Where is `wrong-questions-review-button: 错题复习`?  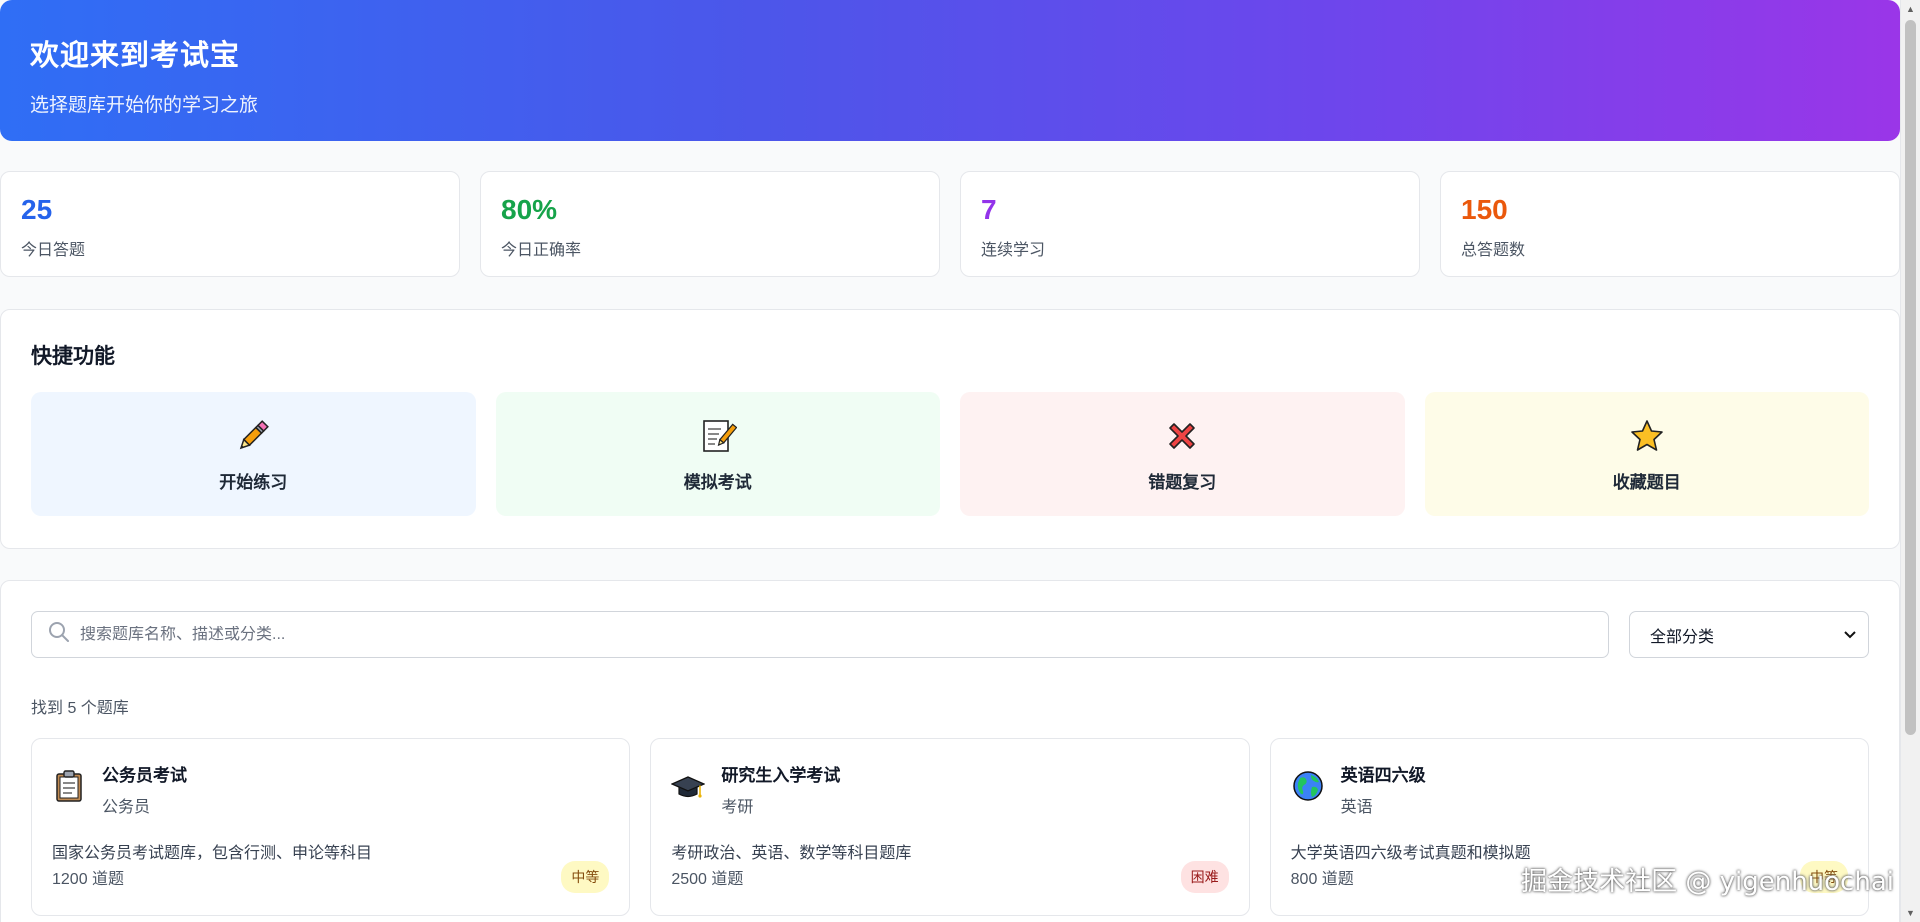 wrong-questions-review-button: 错题复习 is located at coordinates (1182, 454).